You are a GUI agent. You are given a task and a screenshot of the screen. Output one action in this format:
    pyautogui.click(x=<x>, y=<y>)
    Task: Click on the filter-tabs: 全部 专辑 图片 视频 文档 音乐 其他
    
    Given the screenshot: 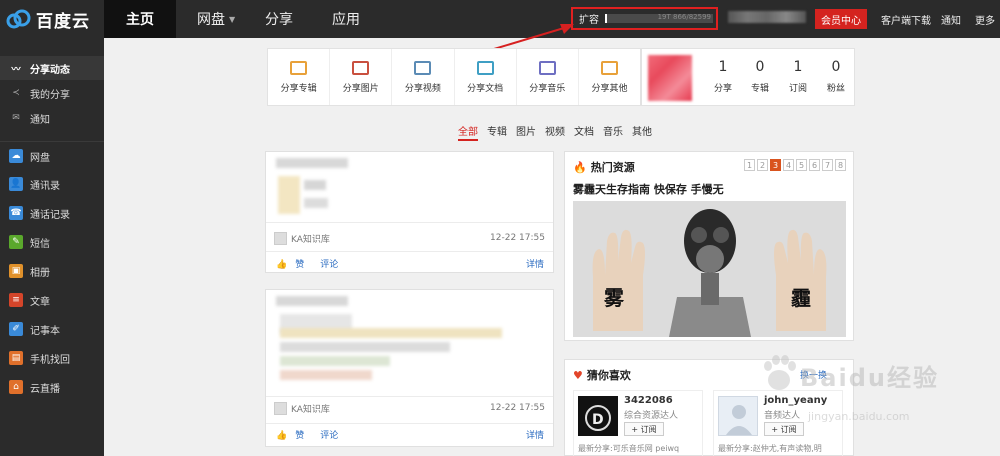 What is the action you would take?
    pyautogui.click(x=559, y=132)
    